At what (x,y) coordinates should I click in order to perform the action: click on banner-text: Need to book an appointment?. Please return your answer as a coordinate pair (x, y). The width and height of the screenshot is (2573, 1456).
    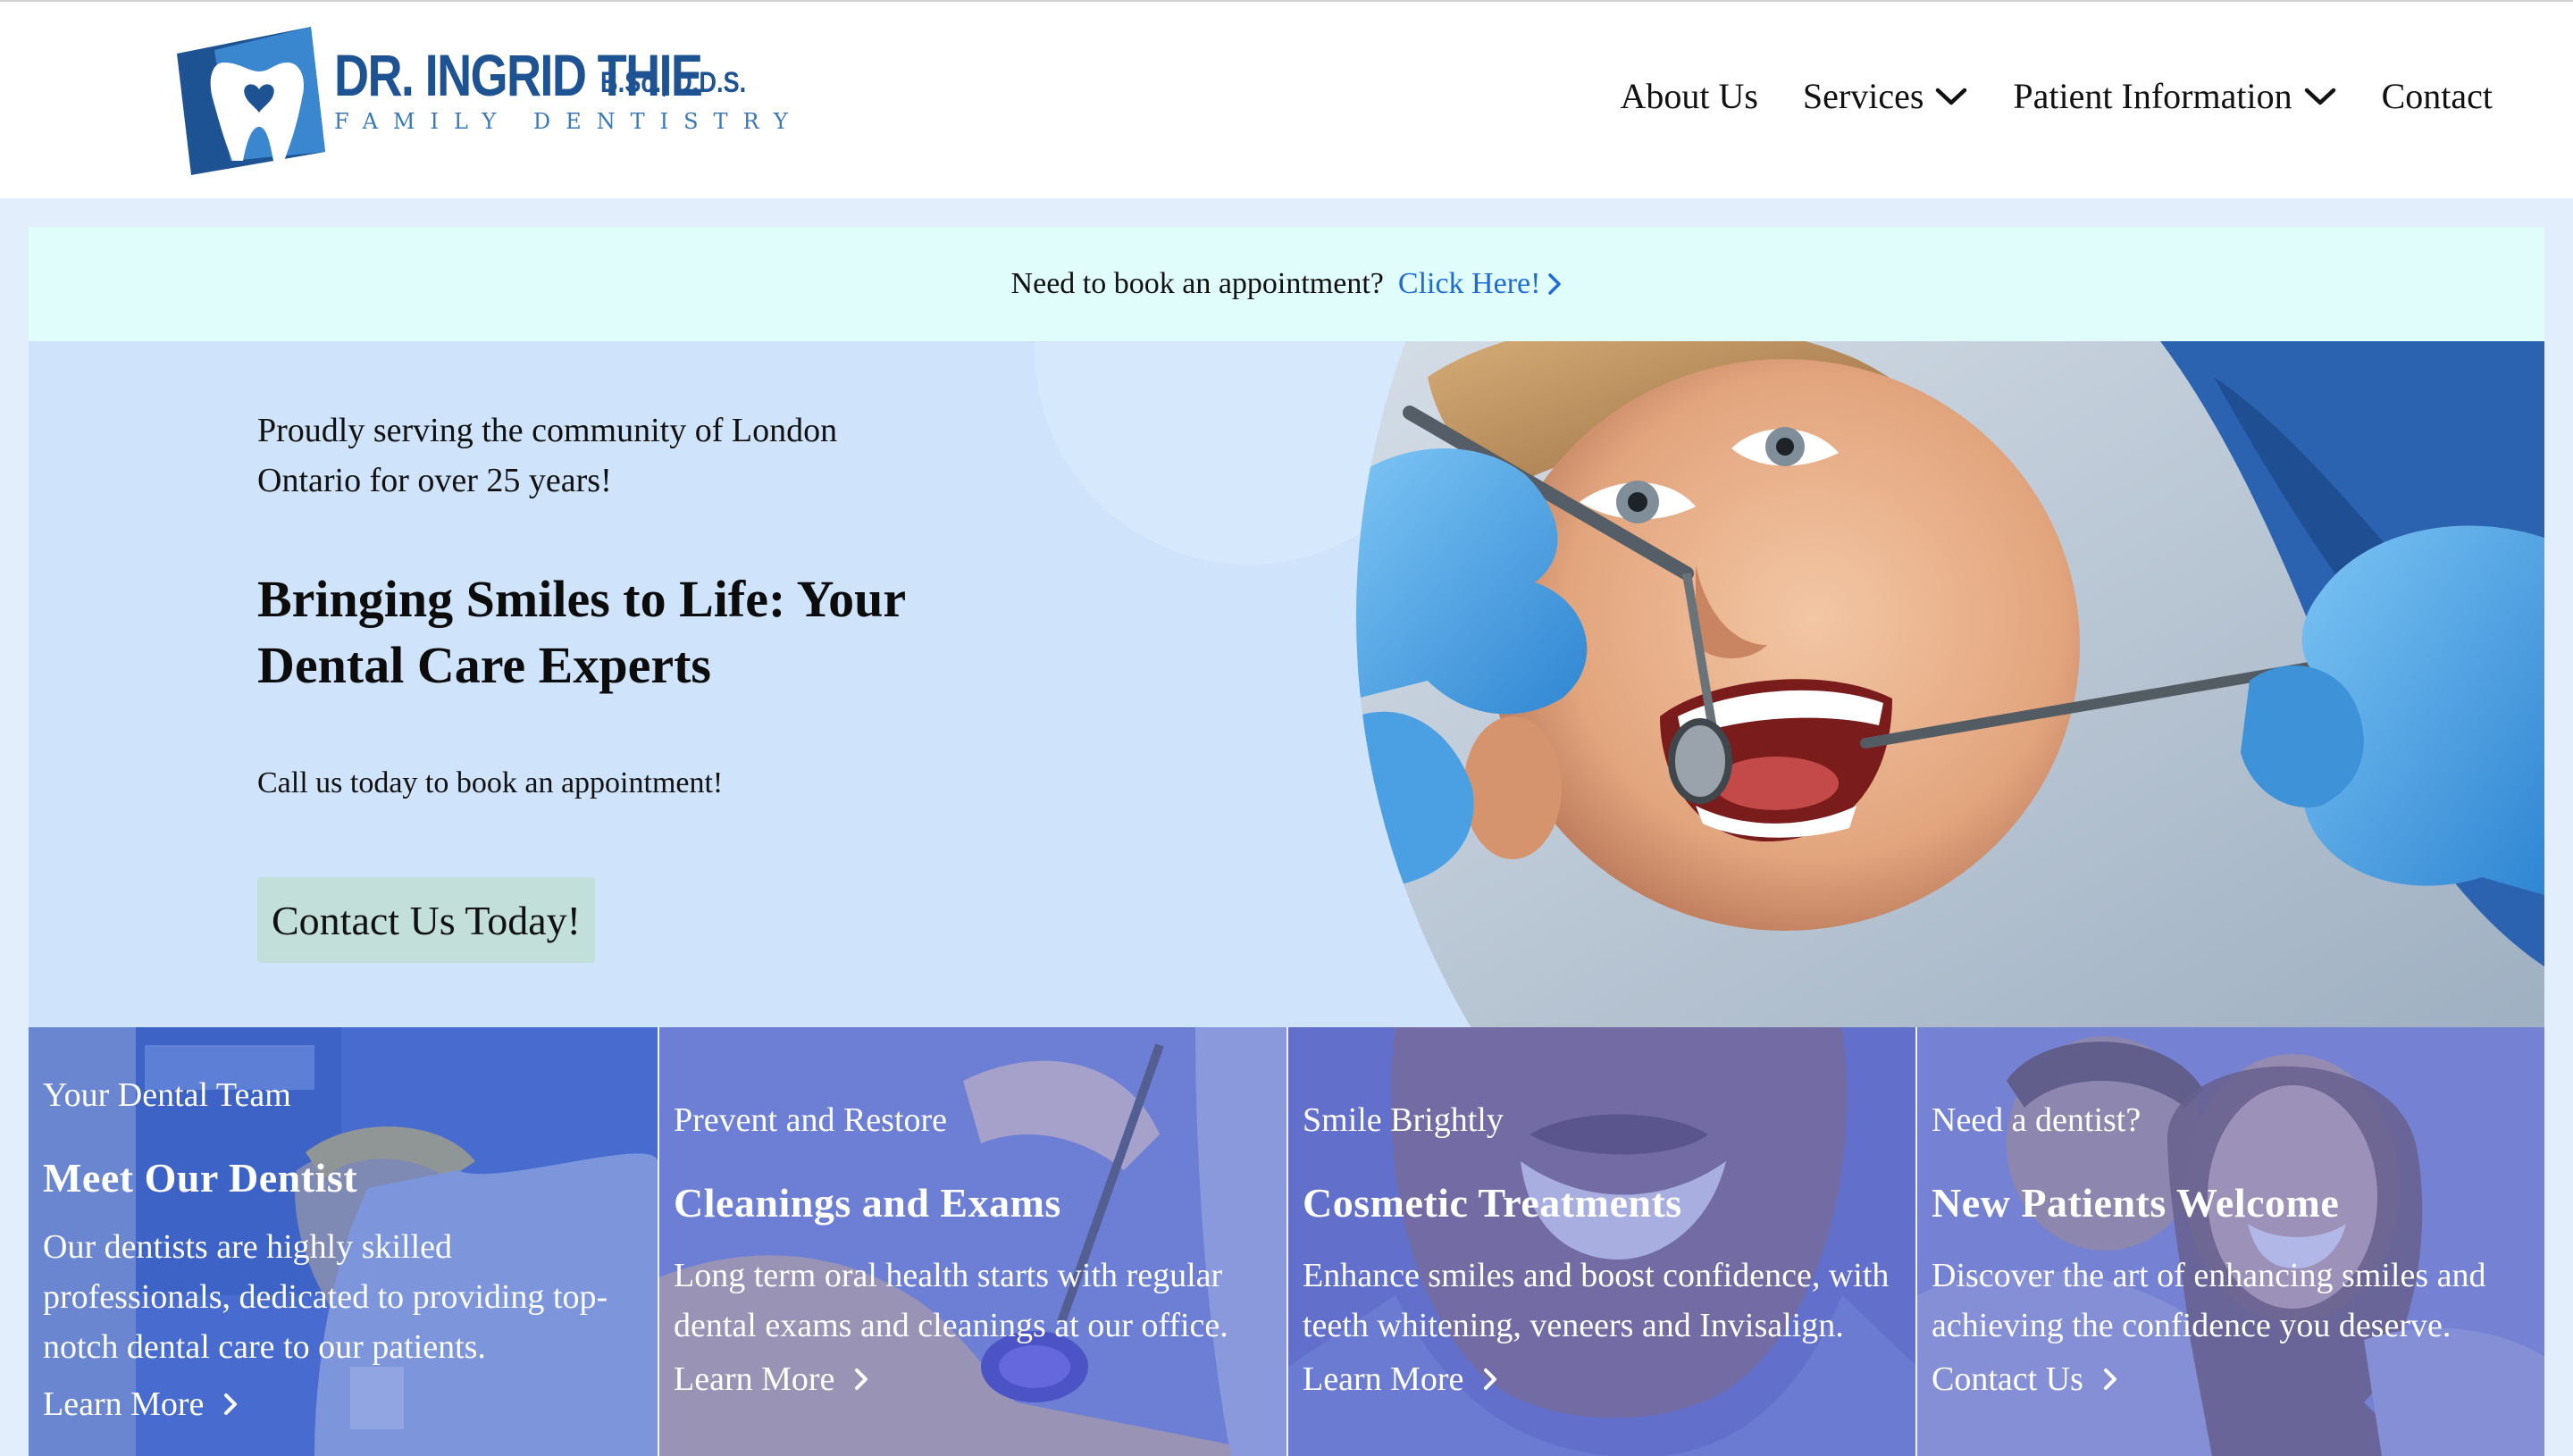
    Looking at the image, I should click on (1197, 283).